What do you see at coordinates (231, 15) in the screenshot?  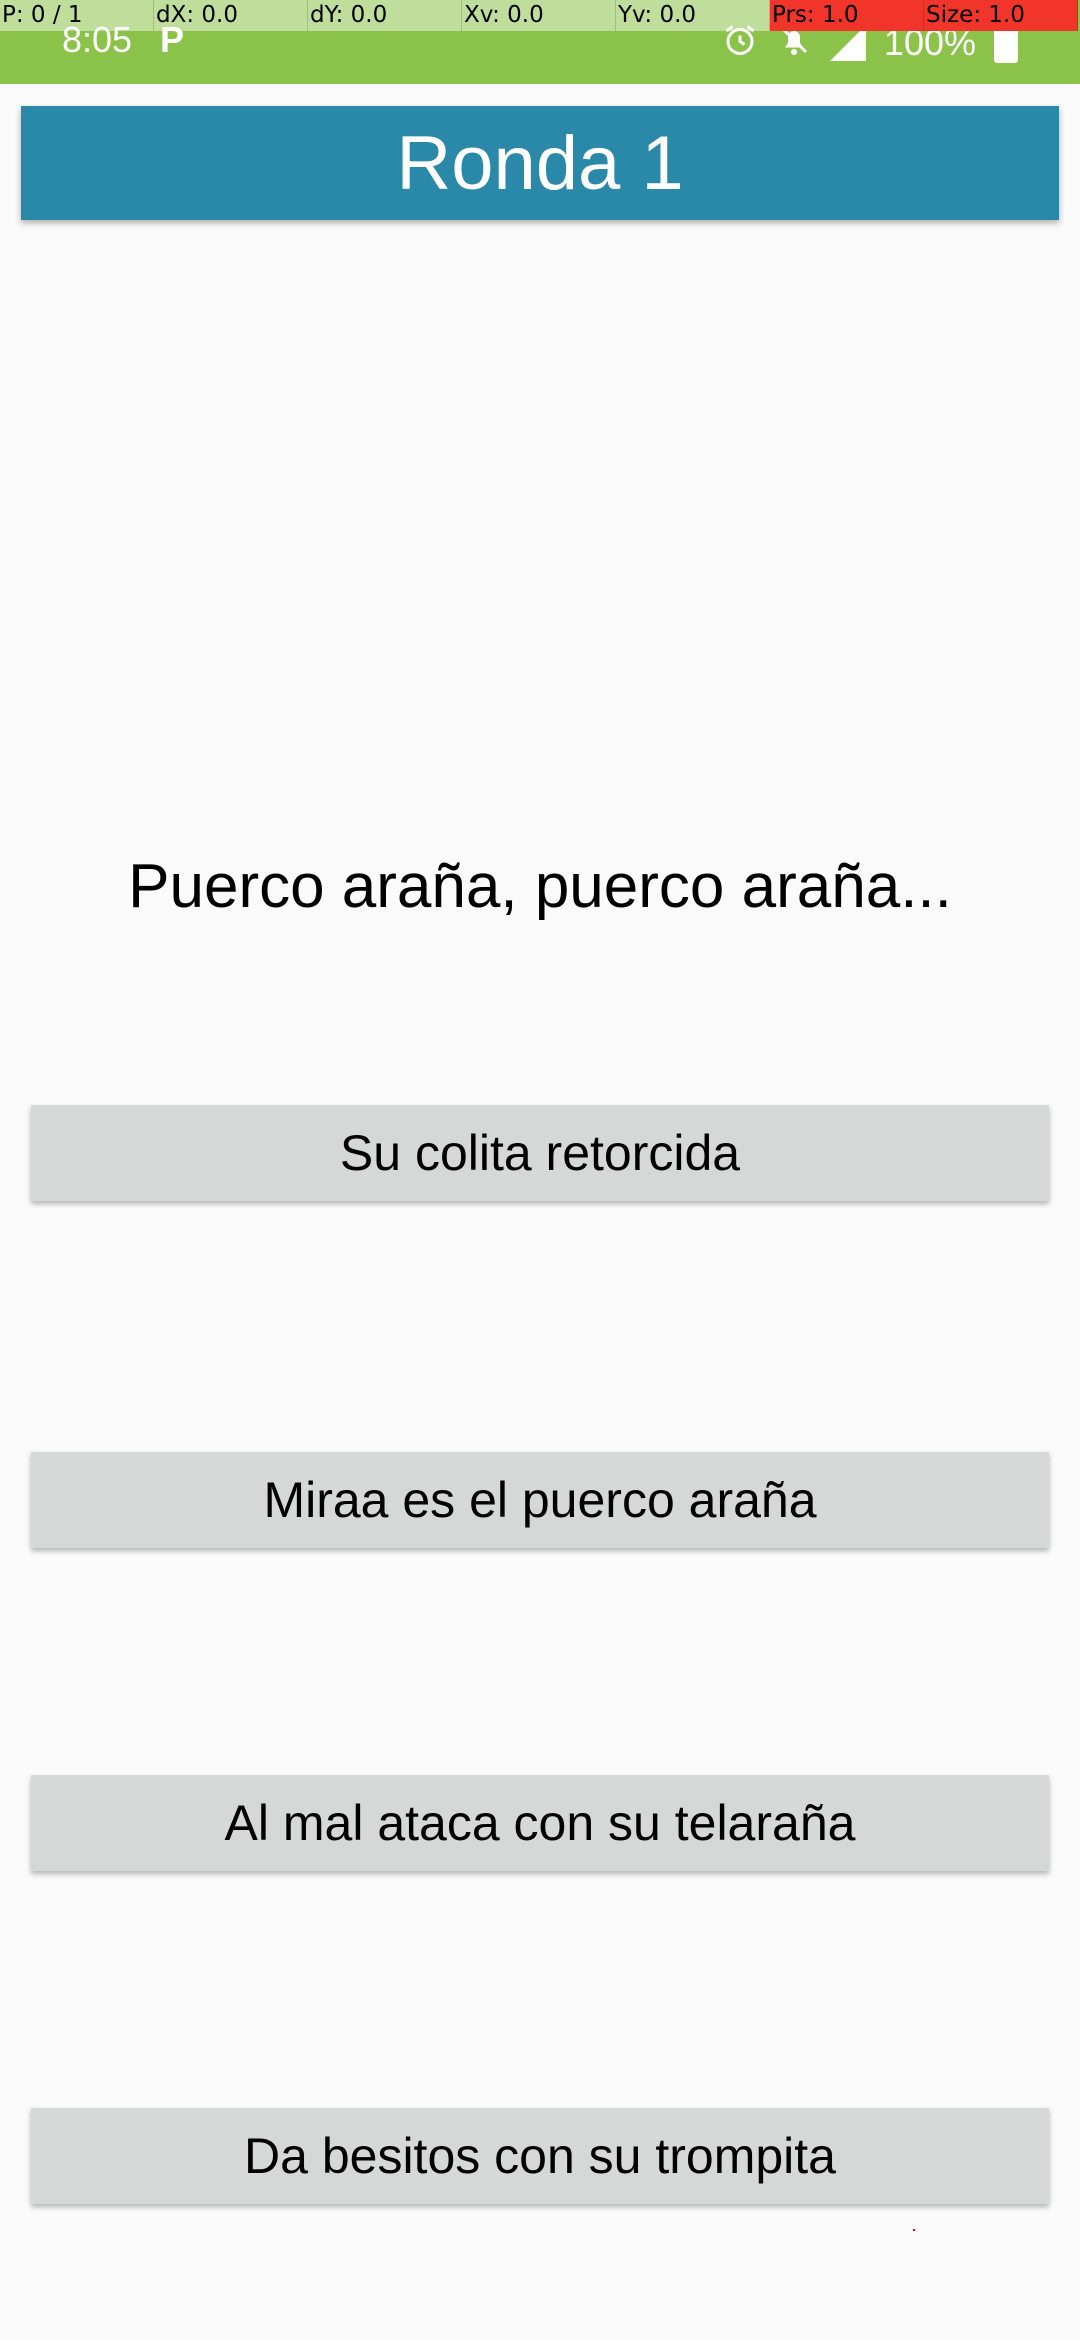 I see `debug-dx: dX: 0.0` at bounding box center [231, 15].